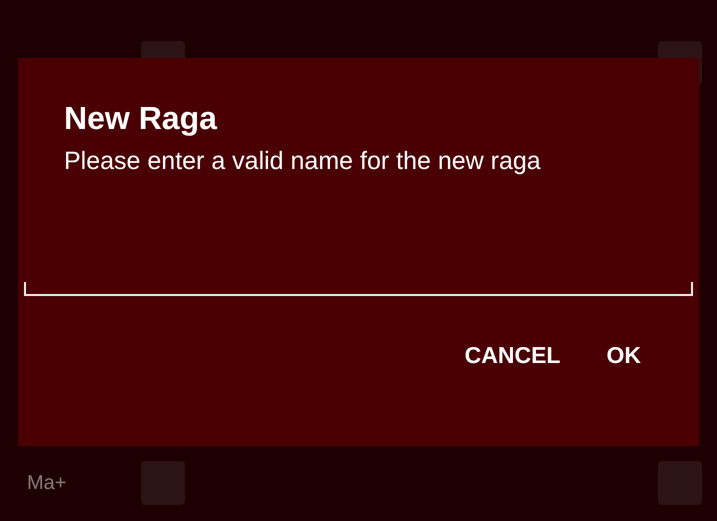 This screenshot has height=521, width=717. I want to click on note-label: Ma+, so click(47, 483).